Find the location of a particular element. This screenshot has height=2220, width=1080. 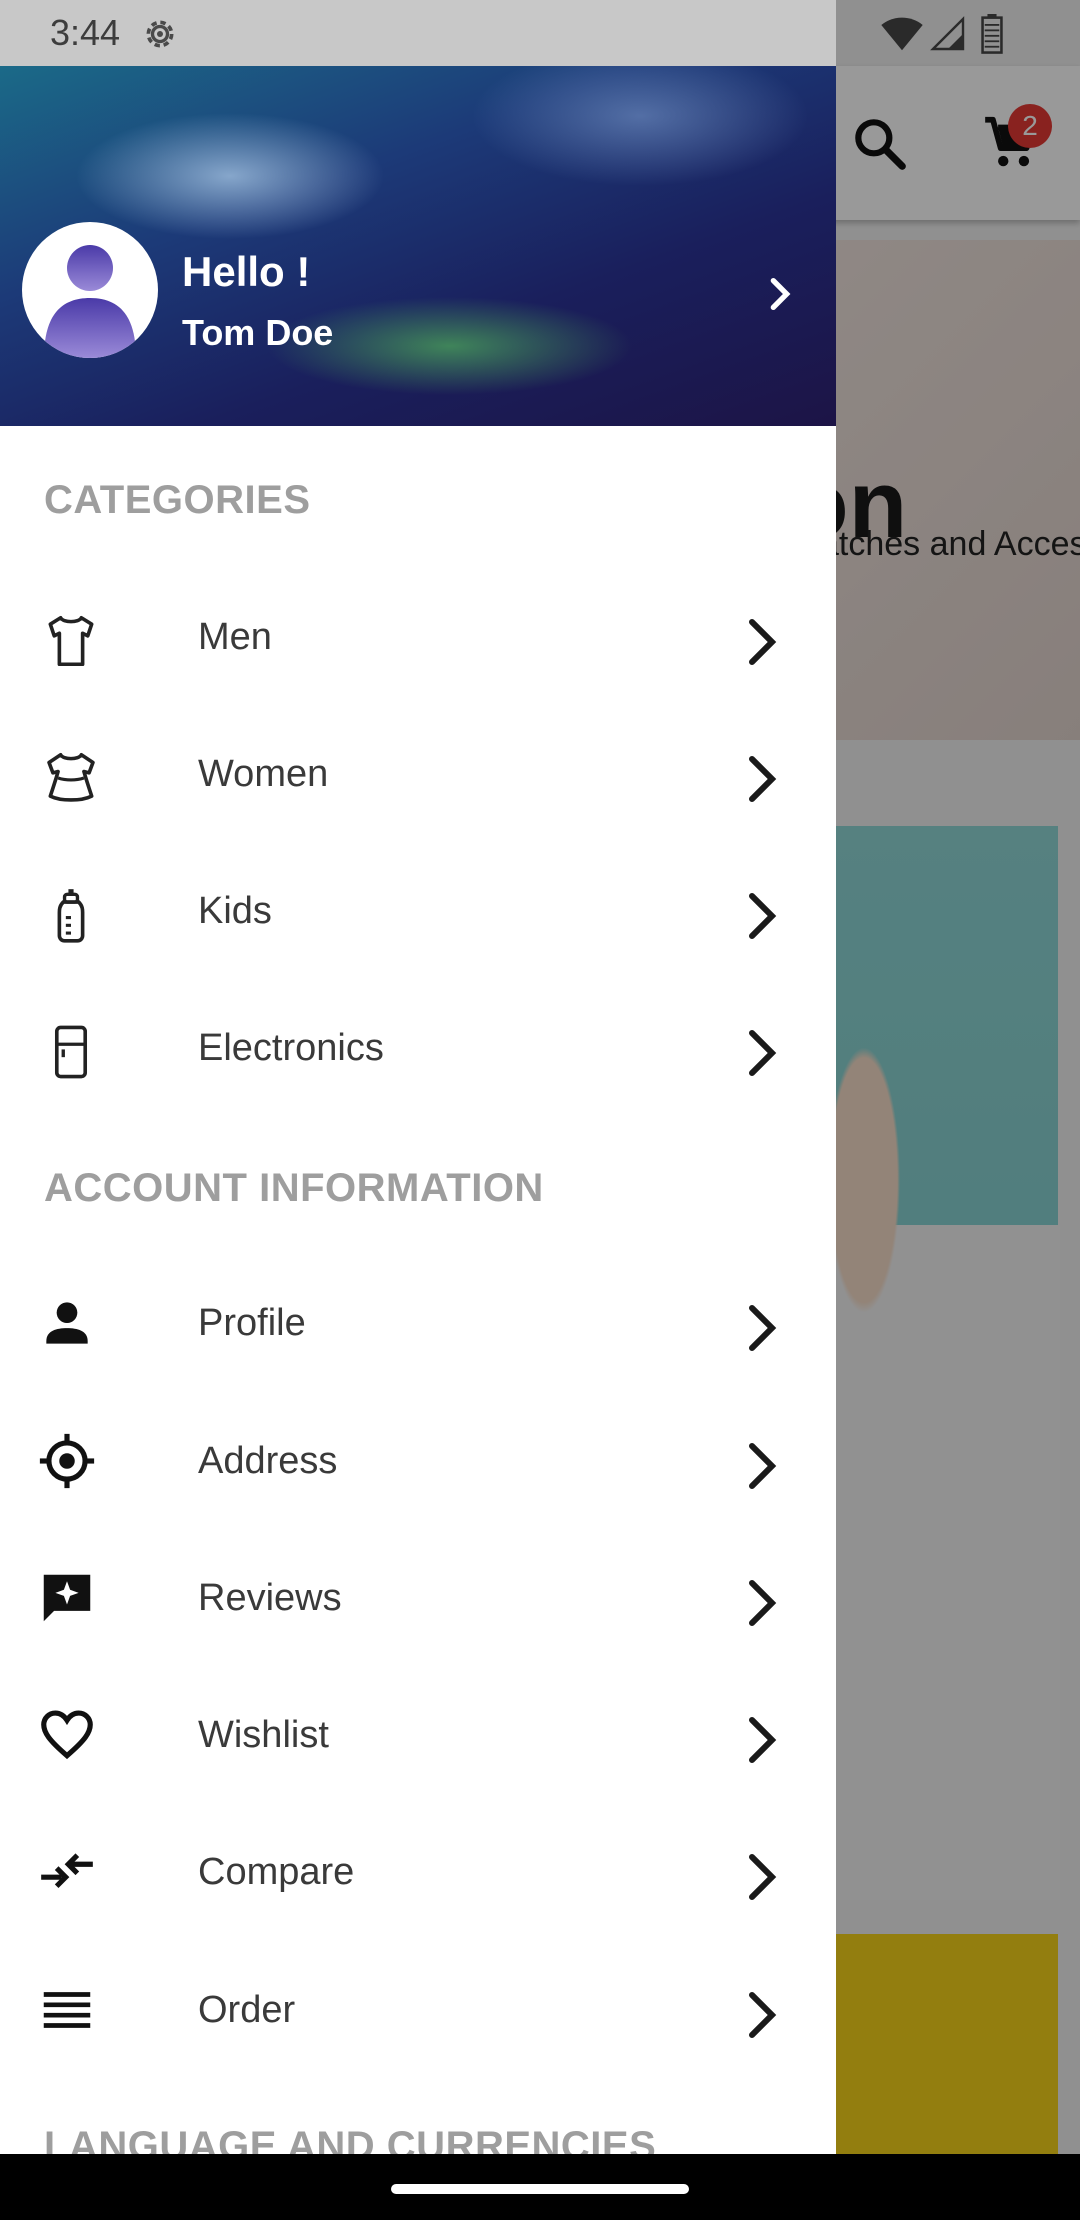

fridge-icon is located at coordinates (71, 1052).